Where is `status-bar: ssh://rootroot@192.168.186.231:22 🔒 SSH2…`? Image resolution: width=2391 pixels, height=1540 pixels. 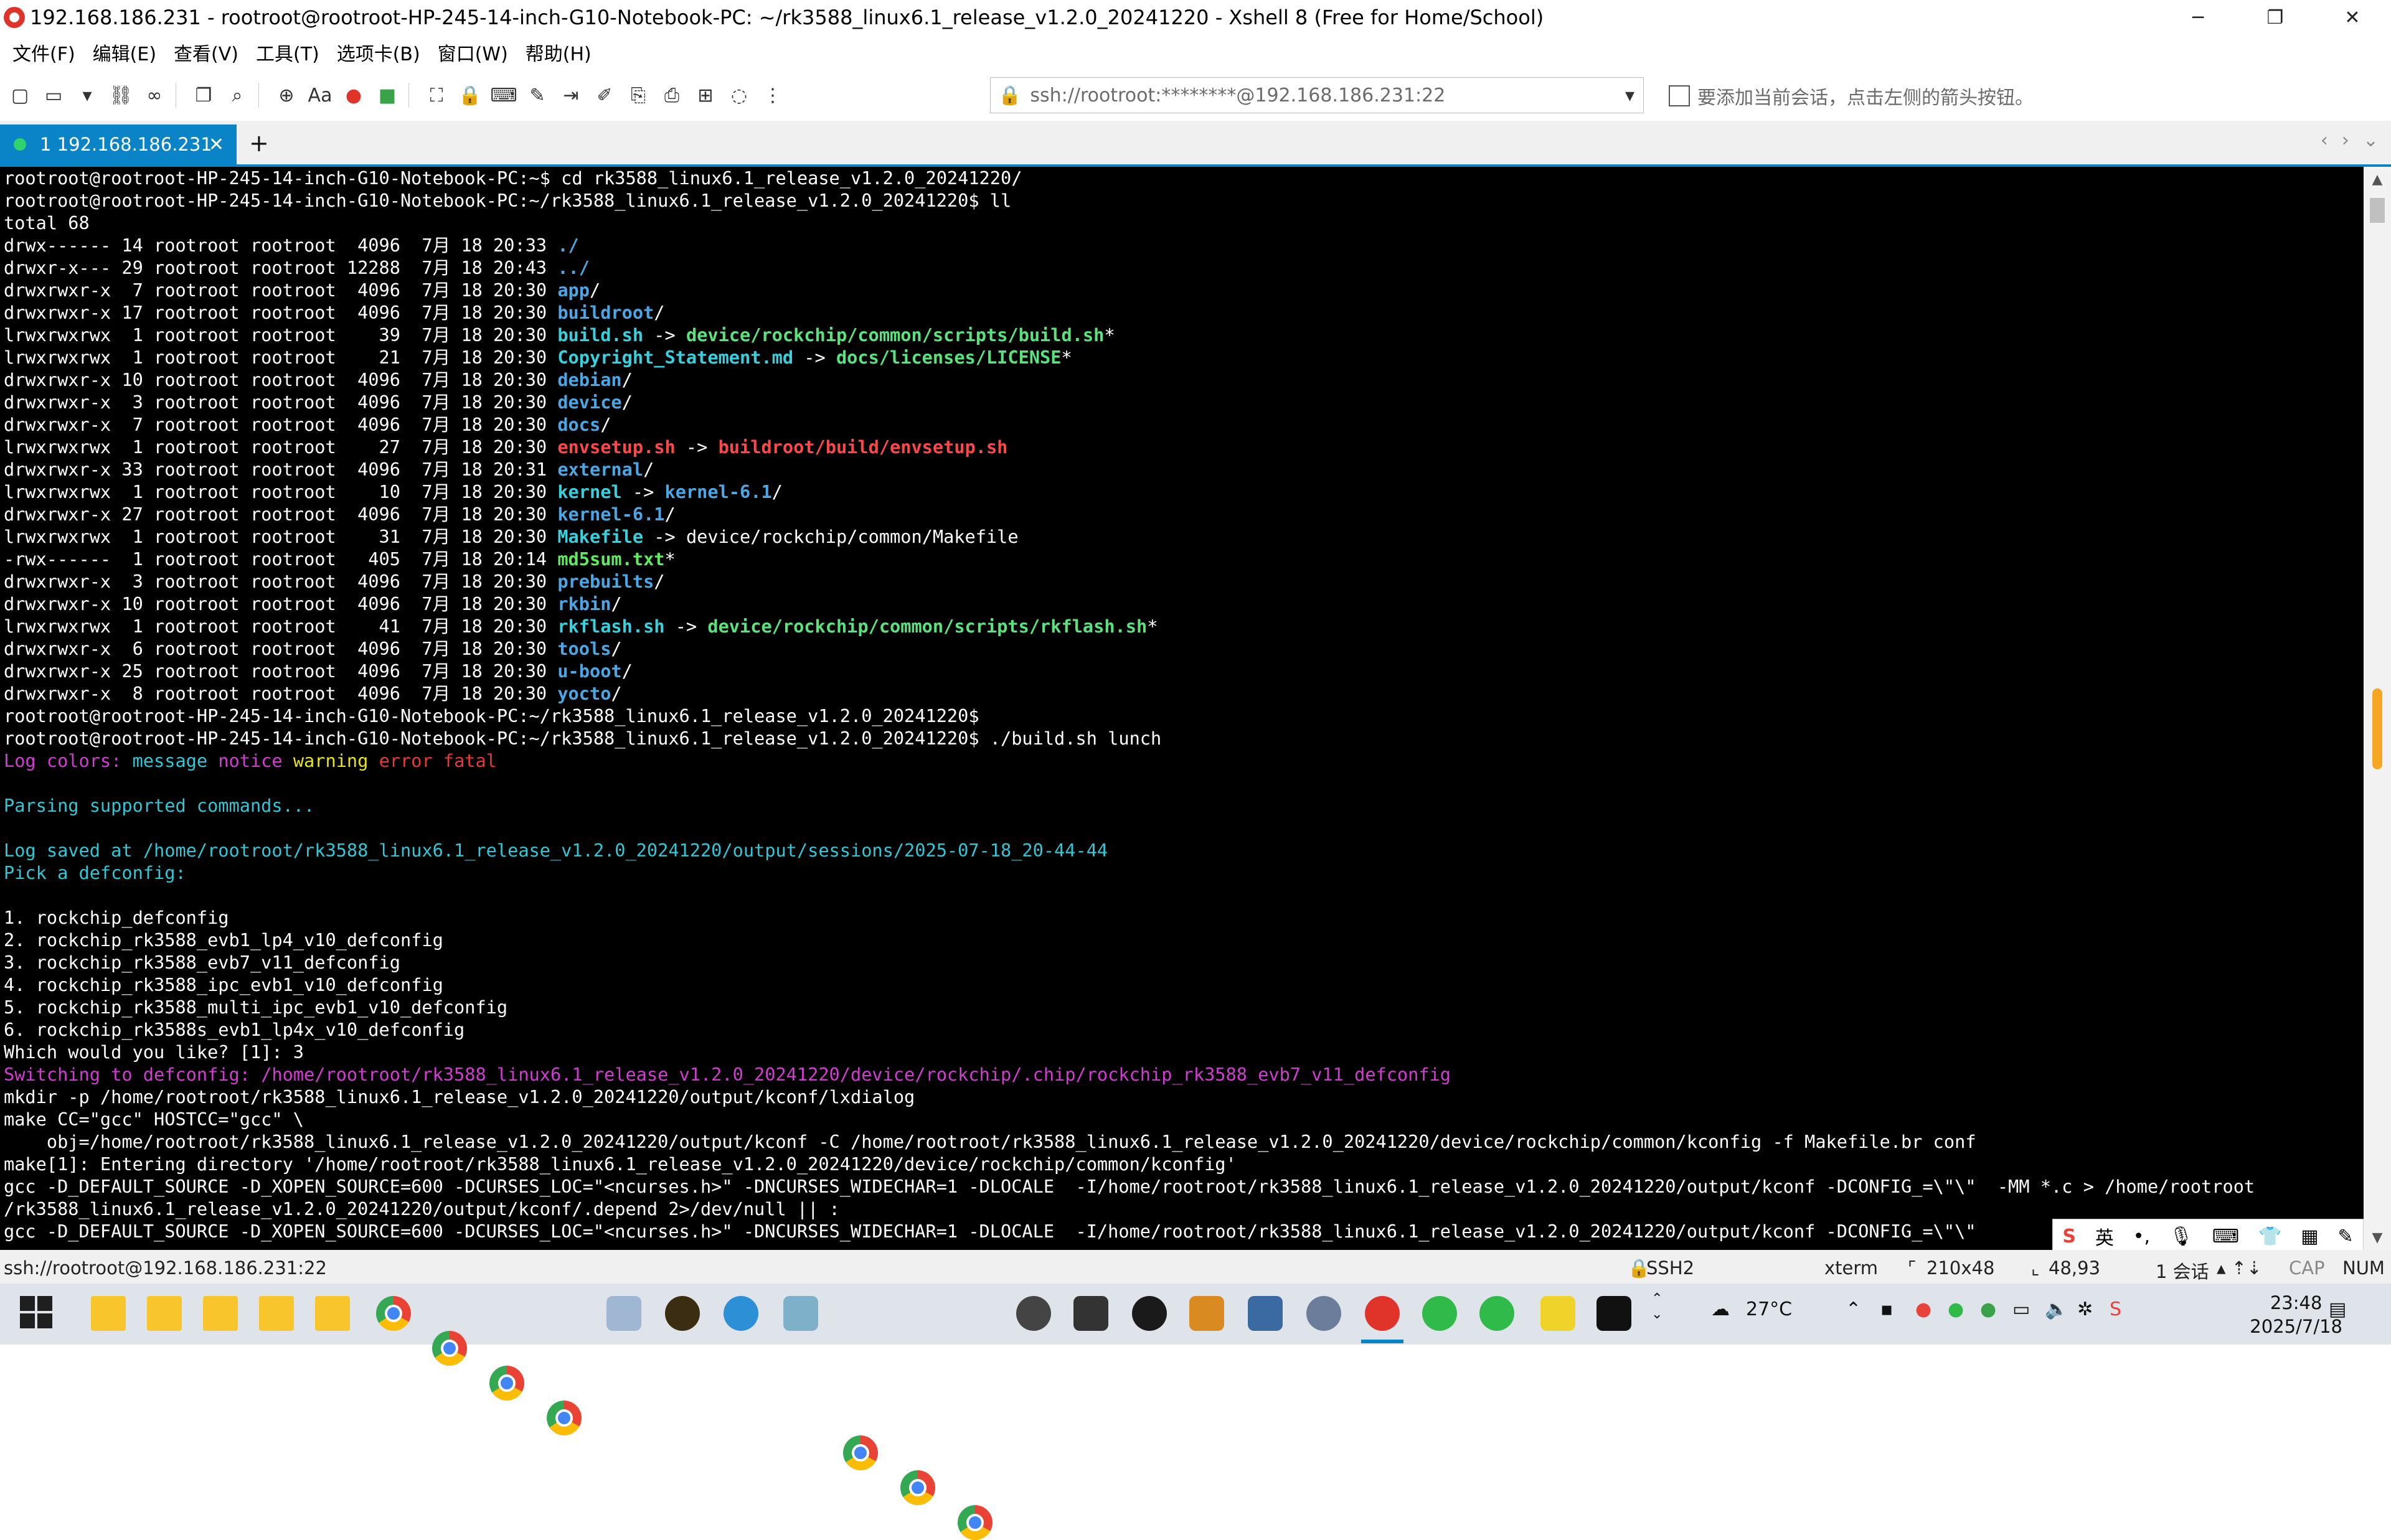
status-bar: ssh://rootroot@192.168.186.231:22 🔒 SSH2… is located at coordinates (1195, 1267).